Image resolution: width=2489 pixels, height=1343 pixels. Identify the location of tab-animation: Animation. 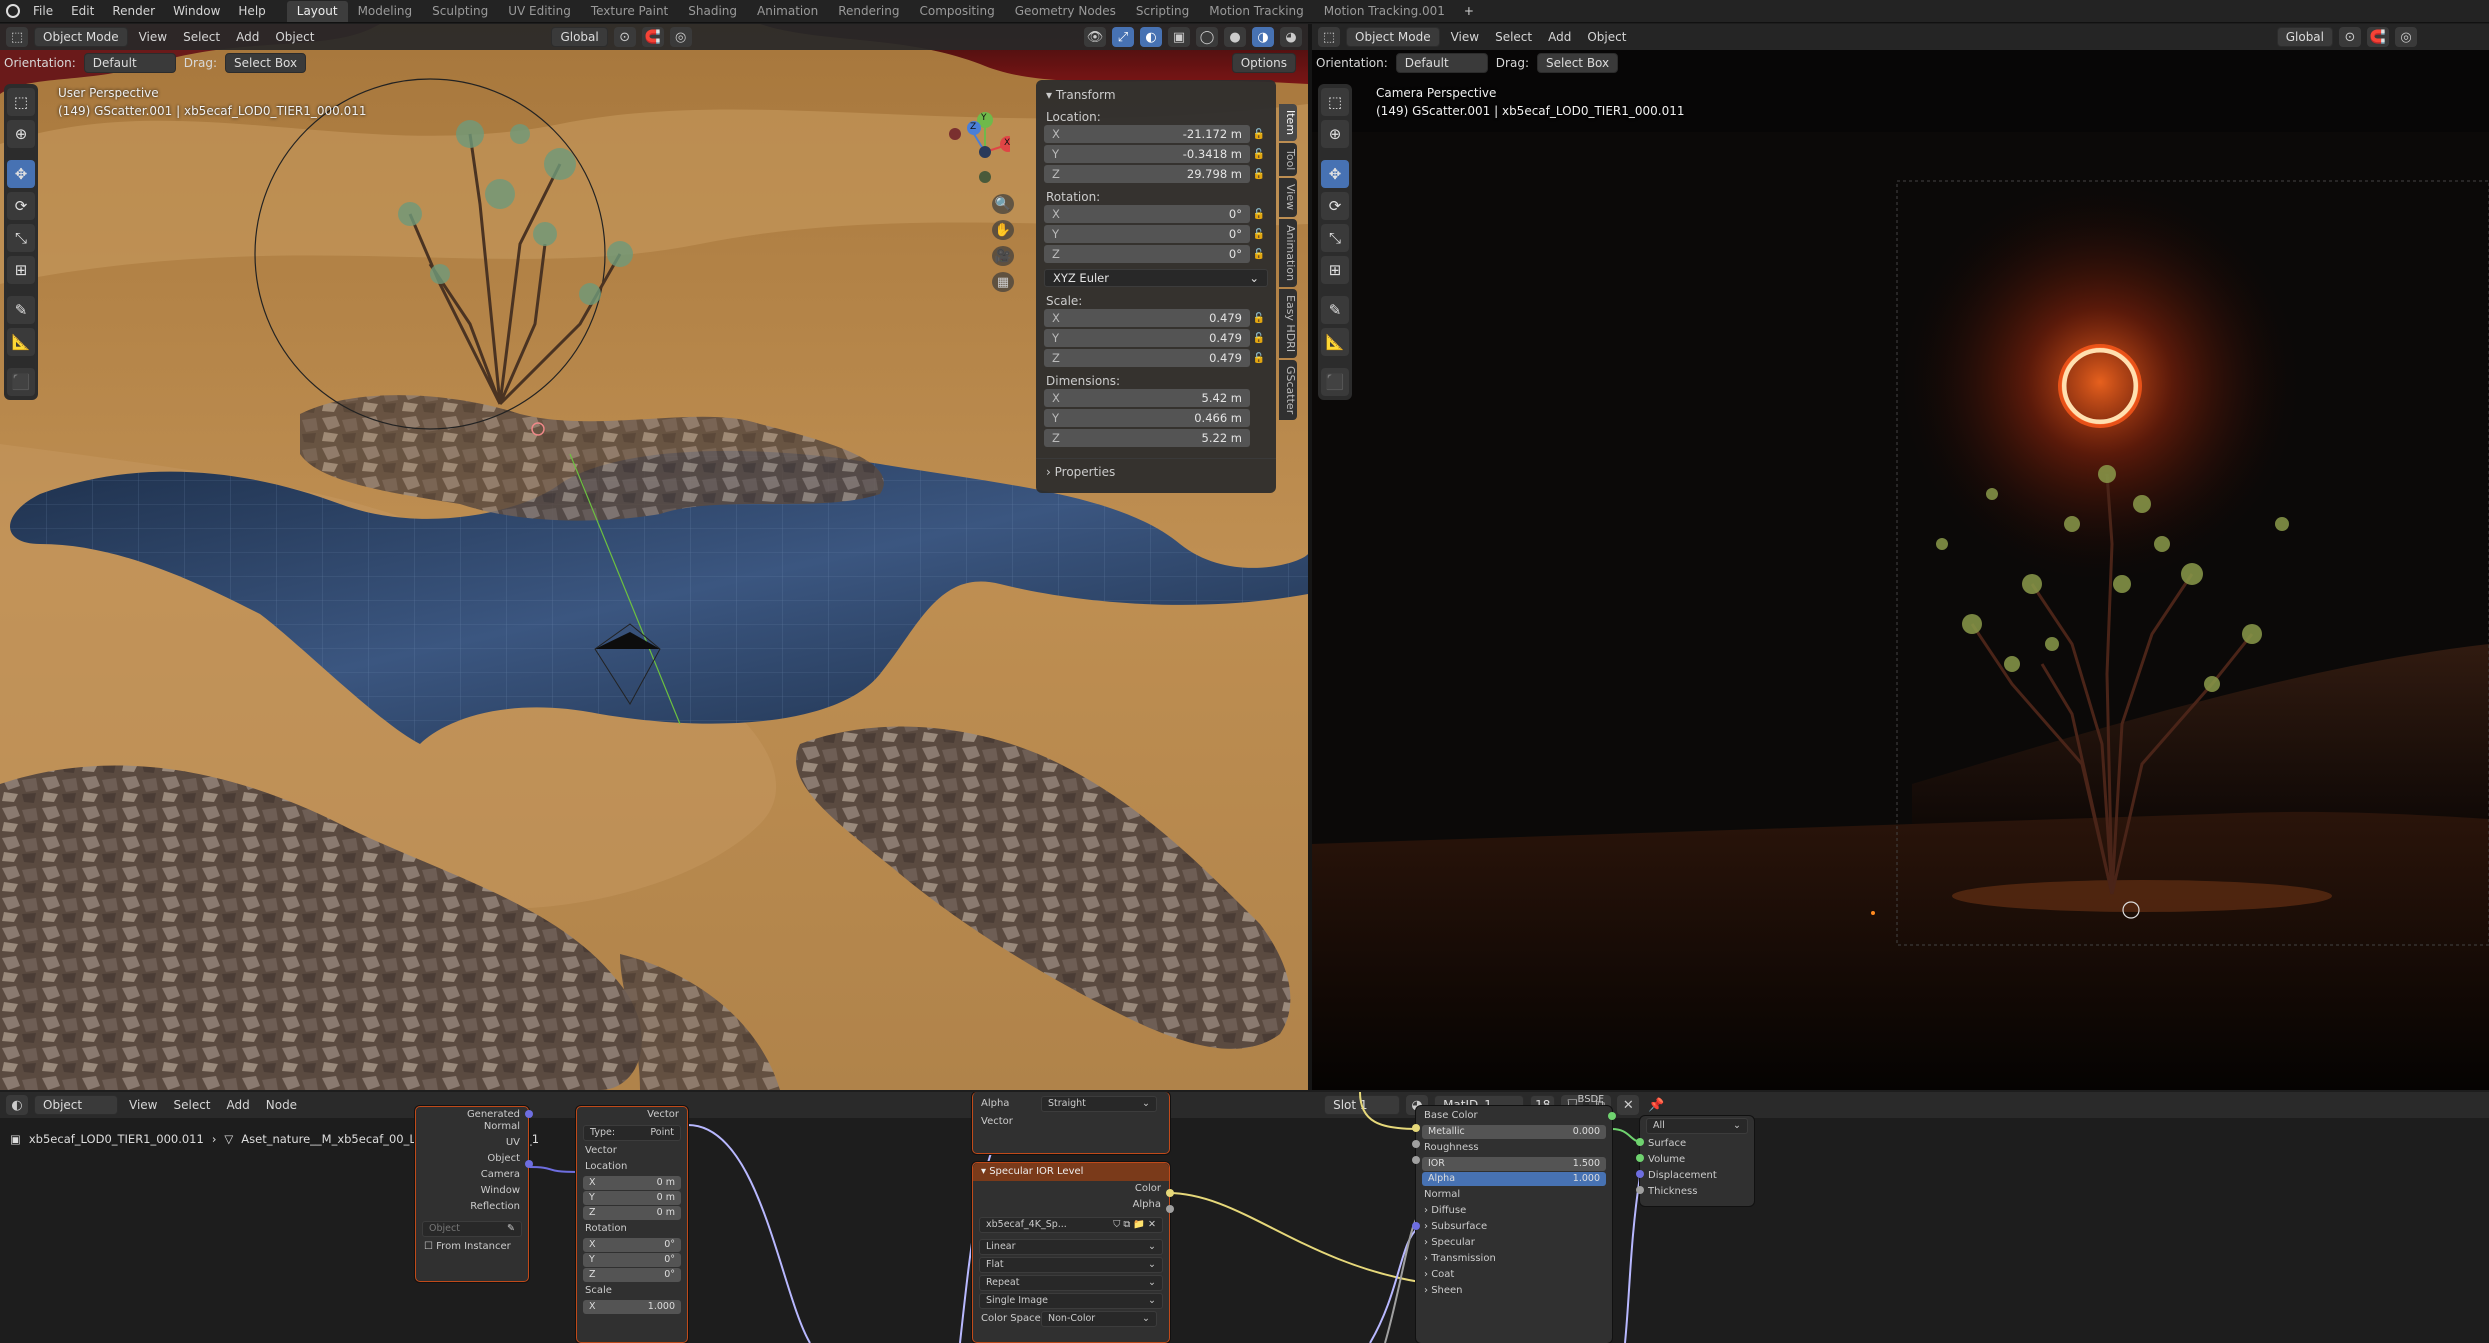
(1288, 252).